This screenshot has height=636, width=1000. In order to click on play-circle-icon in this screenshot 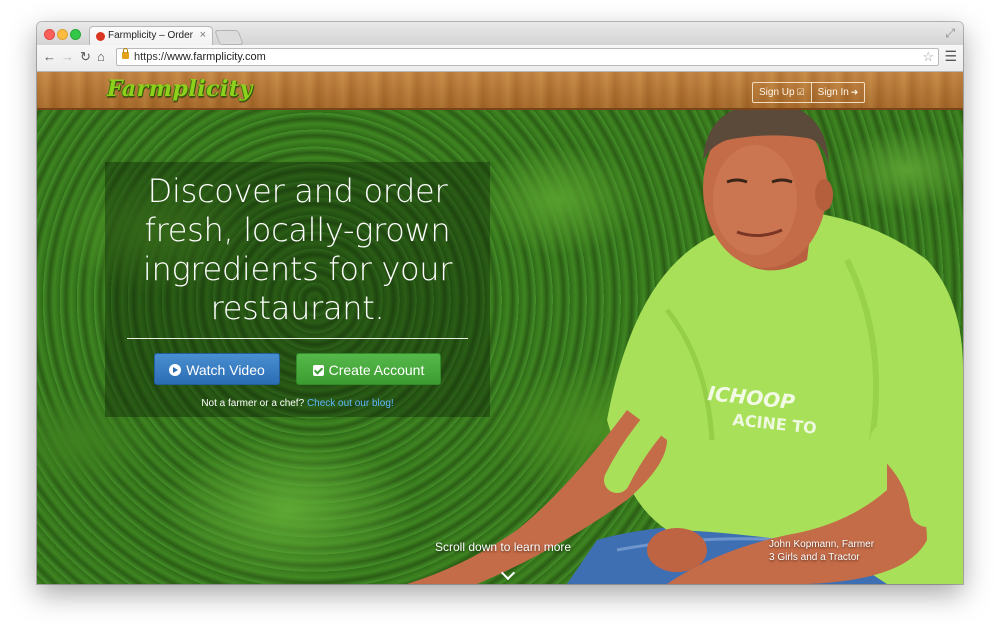, I will do `click(175, 370)`.